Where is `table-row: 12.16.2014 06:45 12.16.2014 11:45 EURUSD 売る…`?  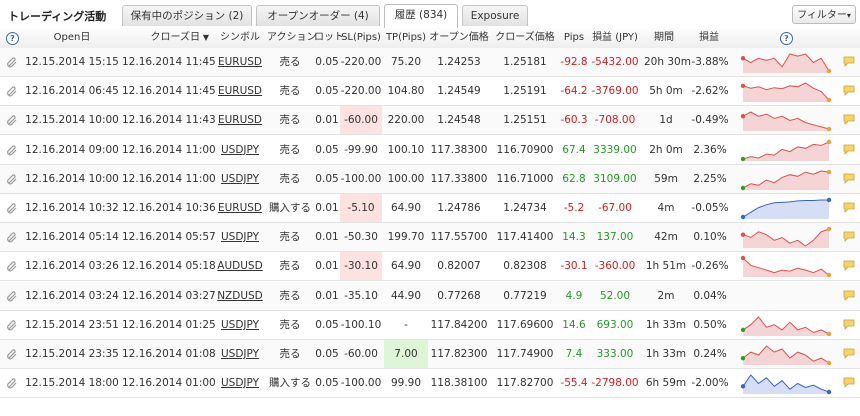 table-row: 12.16.2014 06:45 12.16.2014 11:45 EURUSD 売る… is located at coordinates (430, 92).